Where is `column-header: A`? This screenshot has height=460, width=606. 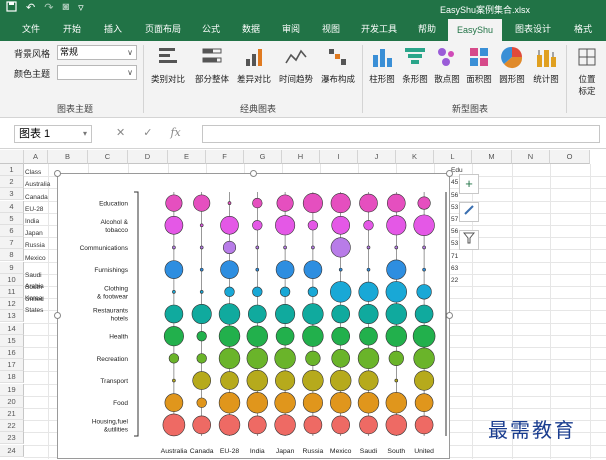
column-header: A is located at coordinates (36, 157).